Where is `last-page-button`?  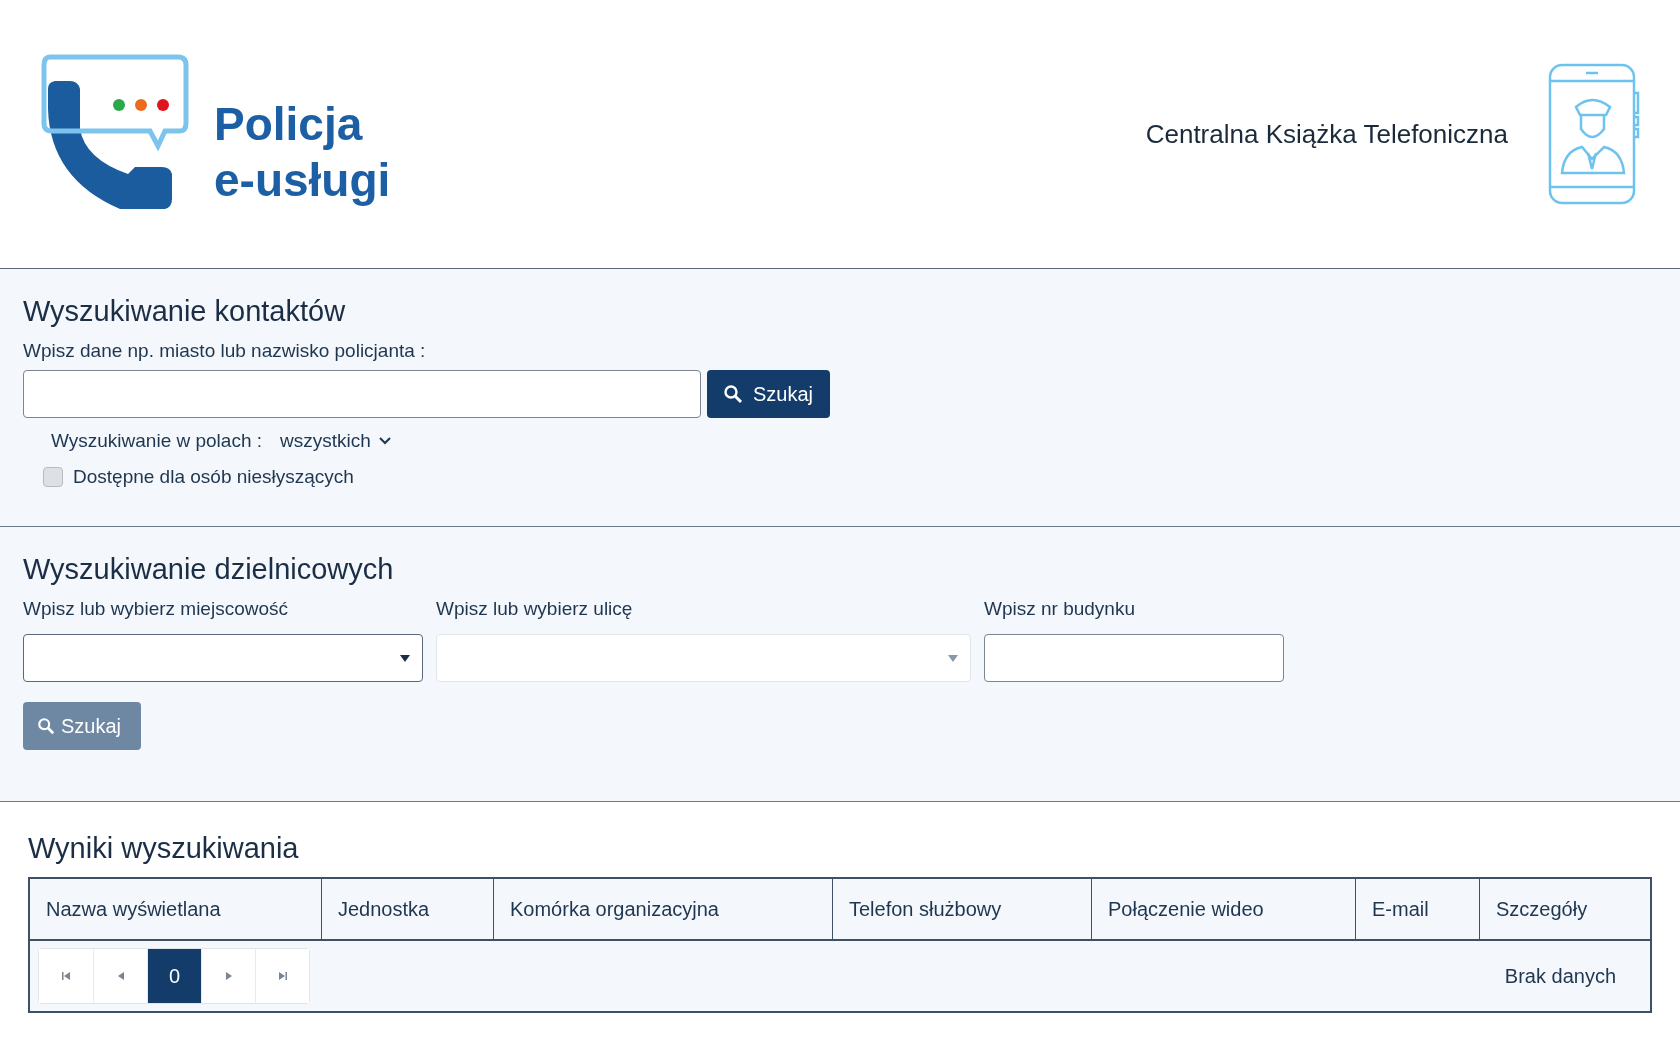
last-page-button is located at coordinates (282, 976).